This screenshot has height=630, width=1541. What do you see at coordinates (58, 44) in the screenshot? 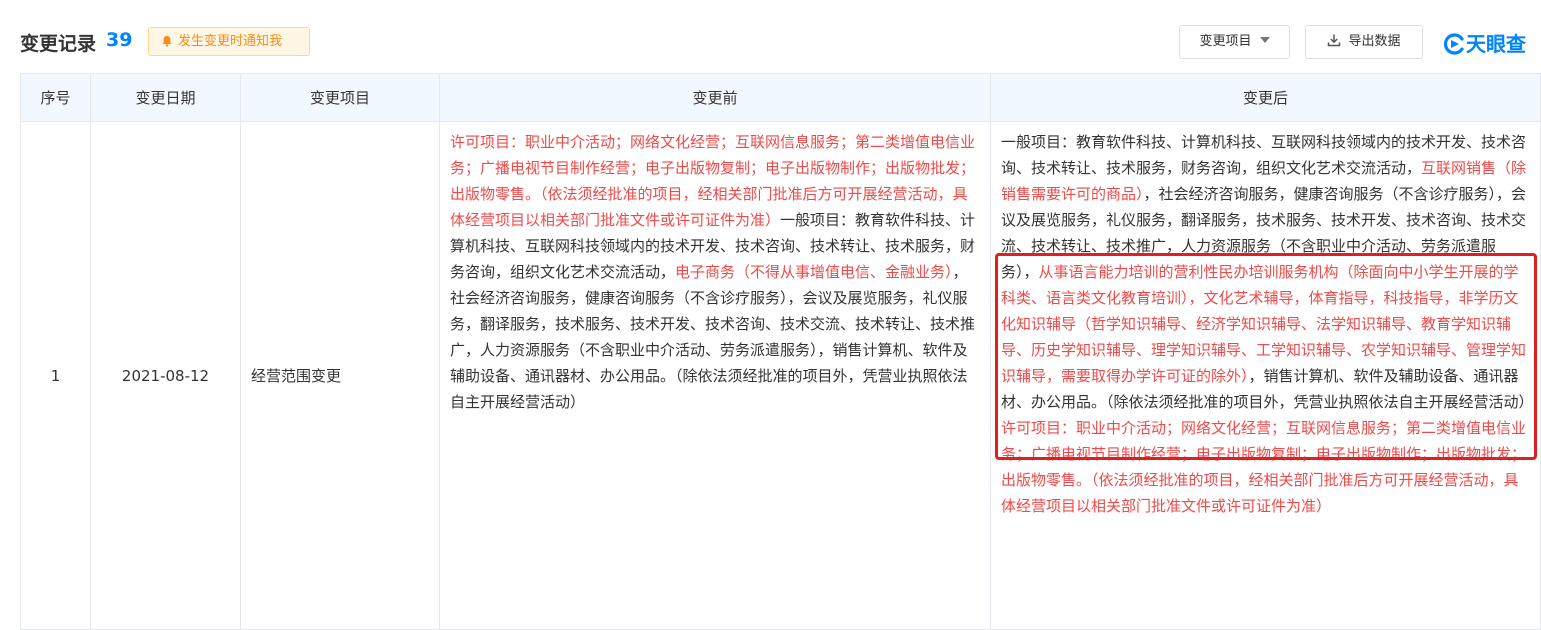
I see `section-title: 变更记录` at bounding box center [58, 44].